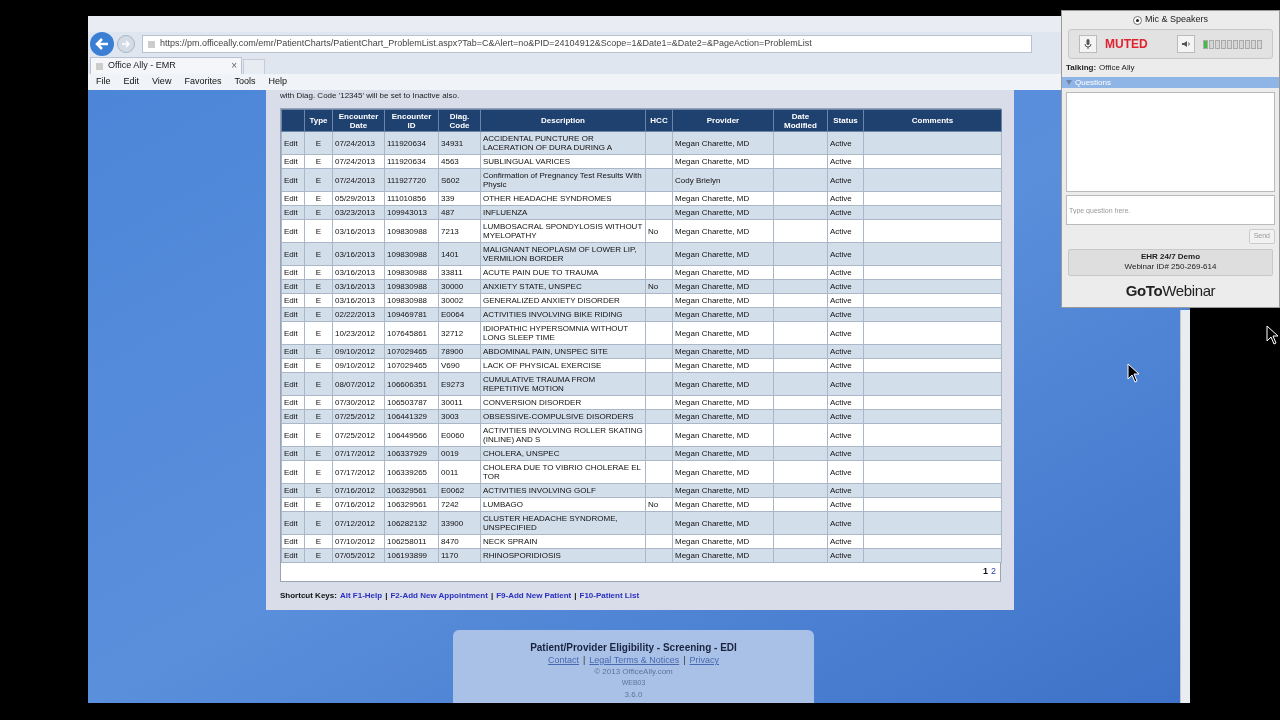 This screenshot has width=1280, height=720. Describe the element at coordinates (1127, 44) in the screenshot. I see `mute-status: MUTED` at that location.